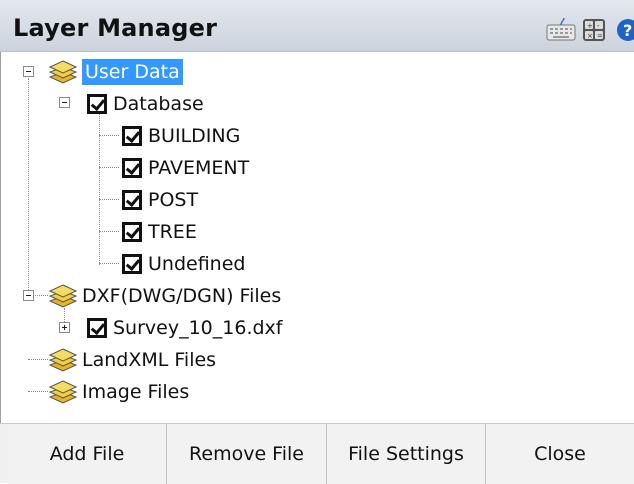  Describe the element at coordinates (561, 31) in the screenshot. I see `keyboard-icon` at that location.